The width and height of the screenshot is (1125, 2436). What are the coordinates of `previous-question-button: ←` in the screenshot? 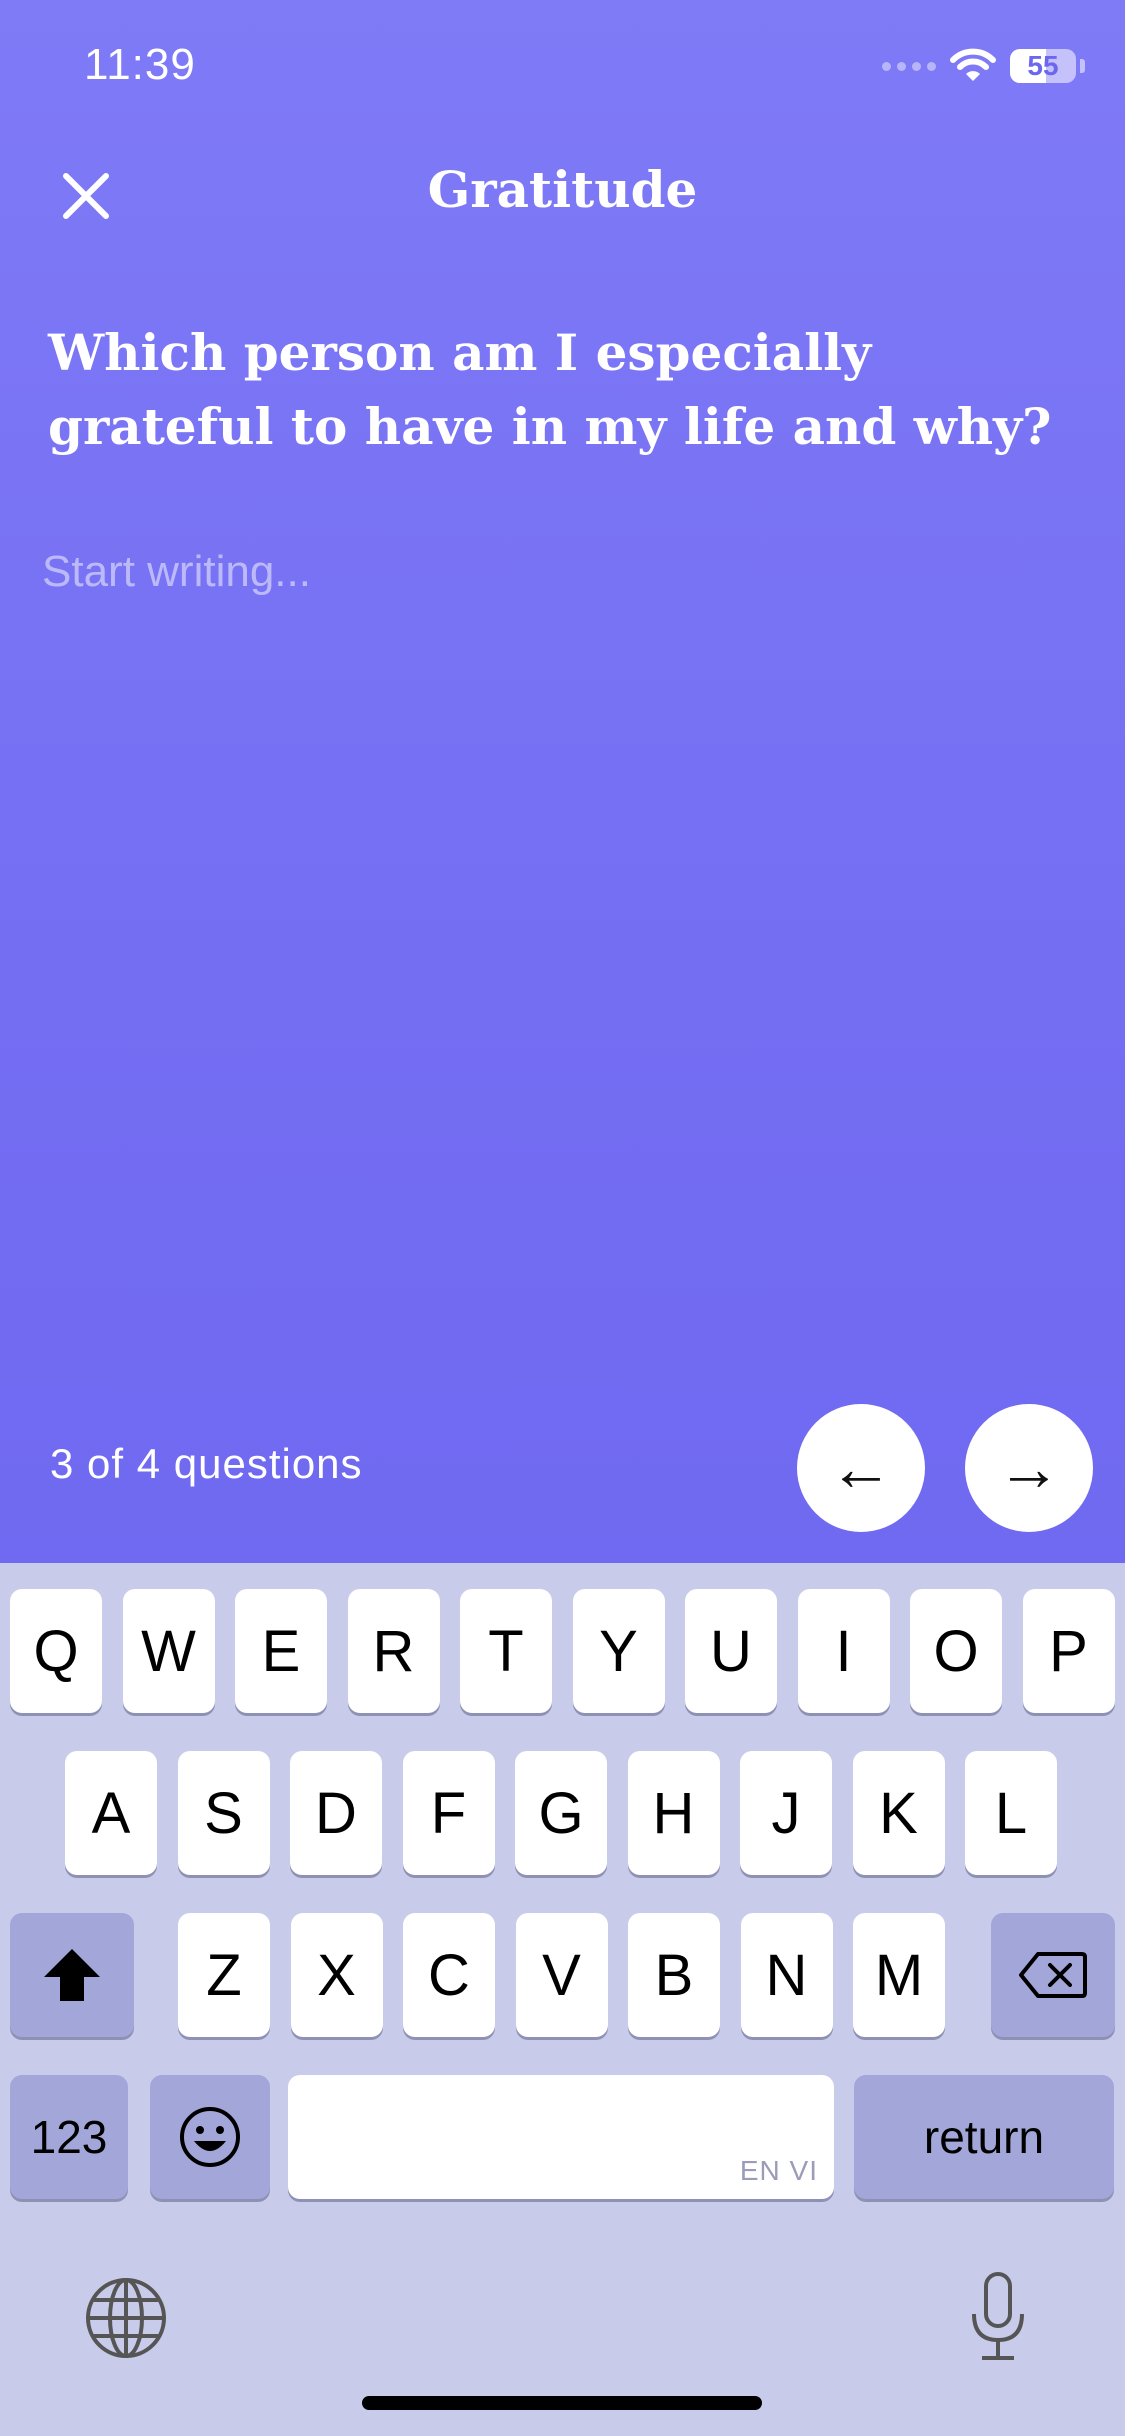 It's located at (861, 1468).